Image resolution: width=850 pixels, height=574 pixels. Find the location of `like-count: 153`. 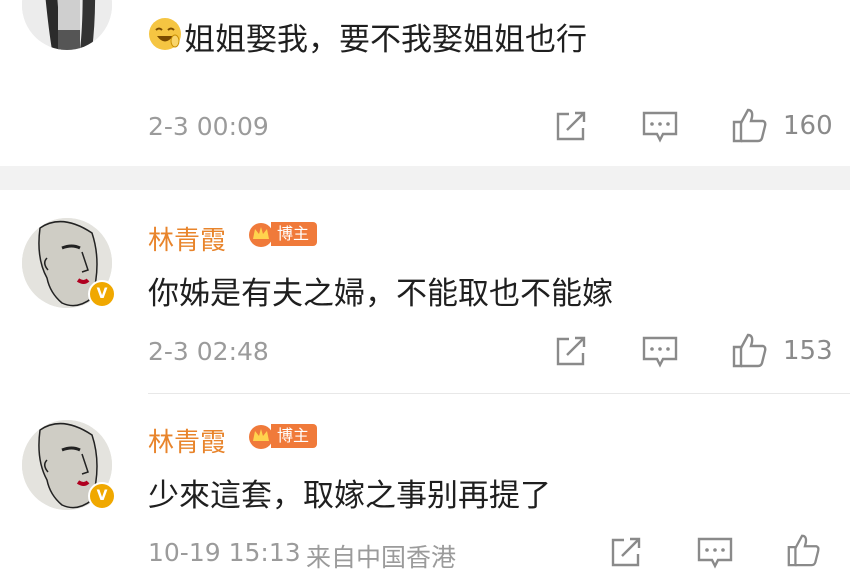

like-count: 153 is located at coordinates (808, 351).